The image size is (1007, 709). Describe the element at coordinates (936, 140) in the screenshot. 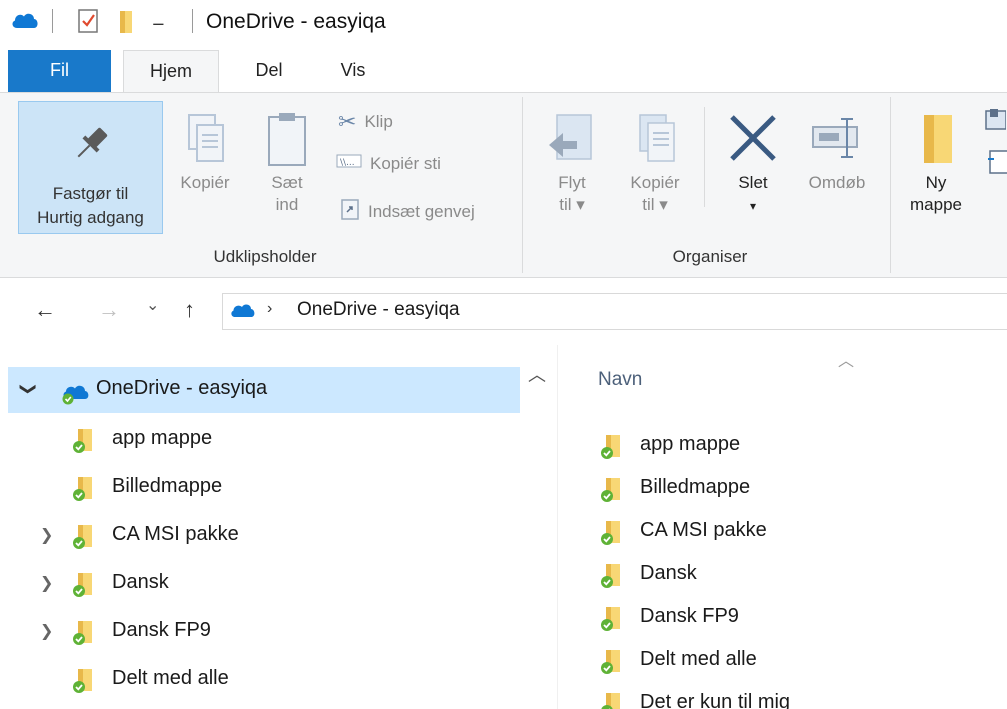

I see `new-folder-icon` at that location.